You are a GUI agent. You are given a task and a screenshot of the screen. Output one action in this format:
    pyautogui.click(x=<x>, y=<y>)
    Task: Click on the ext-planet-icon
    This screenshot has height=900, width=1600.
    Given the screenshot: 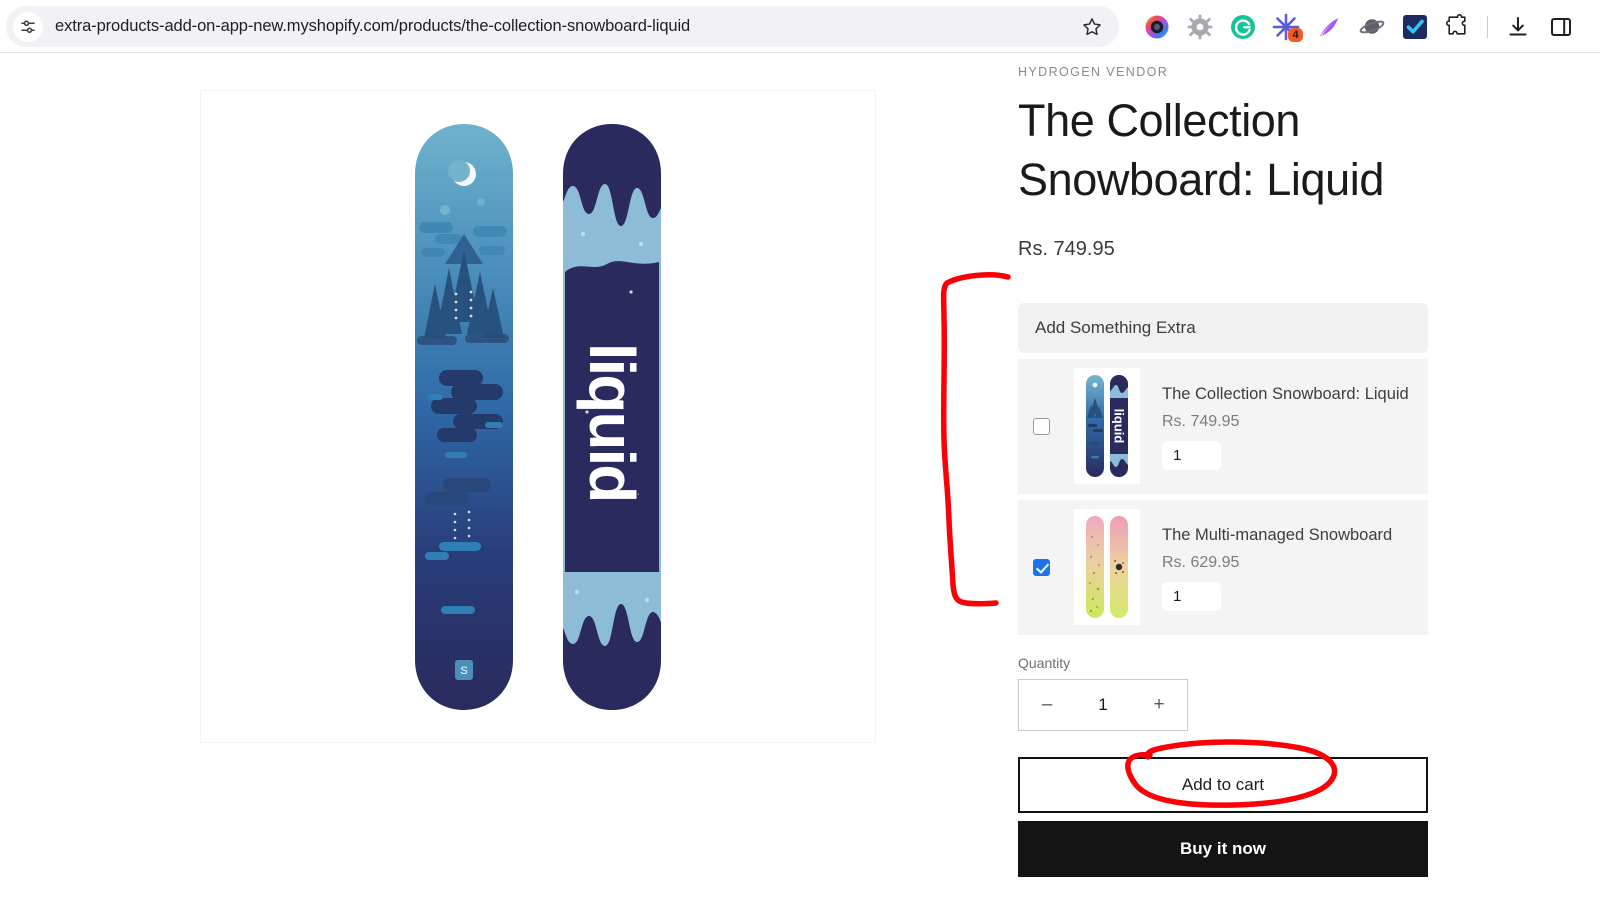 What is the action you would take?
    pyautogui.click(x=1371, y=26)
    